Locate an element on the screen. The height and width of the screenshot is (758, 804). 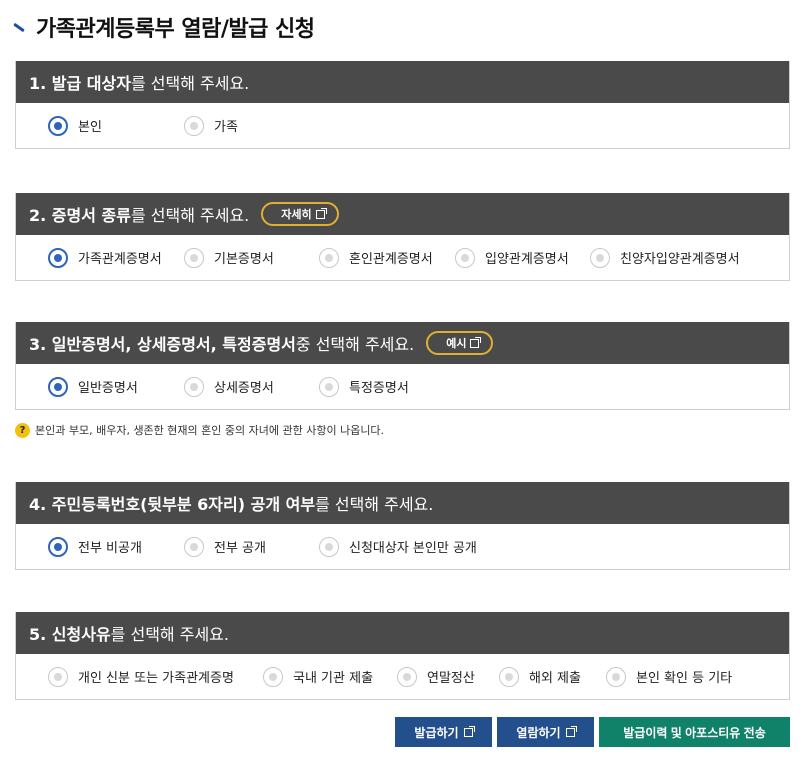
example-button-label: 예시 is located at coordinates (456, 343).